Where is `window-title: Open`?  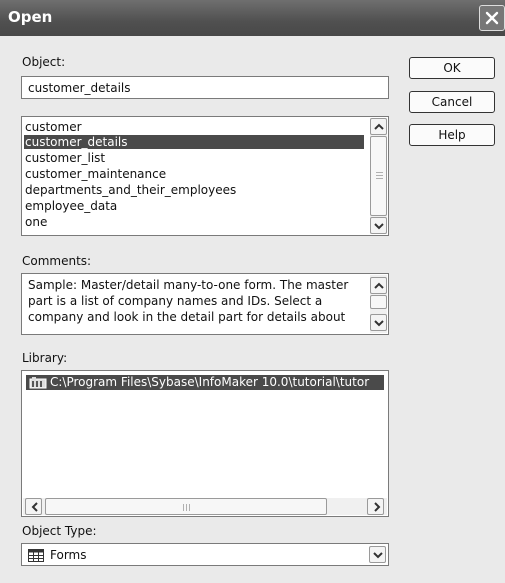 window-title: Open is located at coordinates (30, 17).